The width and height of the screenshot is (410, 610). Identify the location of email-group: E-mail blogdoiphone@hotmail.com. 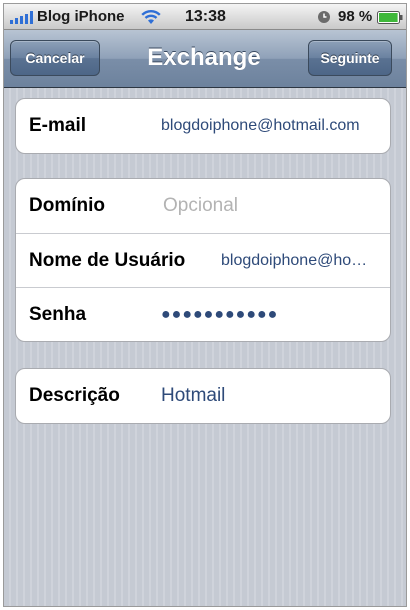
(203, 126).